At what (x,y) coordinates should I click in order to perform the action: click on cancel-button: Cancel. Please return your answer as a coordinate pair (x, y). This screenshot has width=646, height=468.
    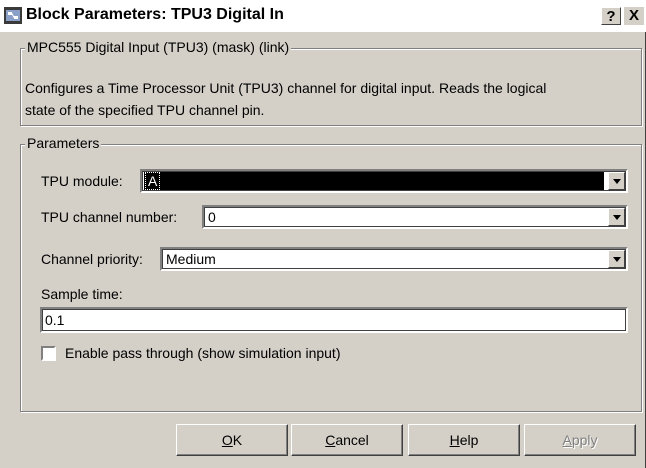
    Looking at the image, I should click on (347, 440).